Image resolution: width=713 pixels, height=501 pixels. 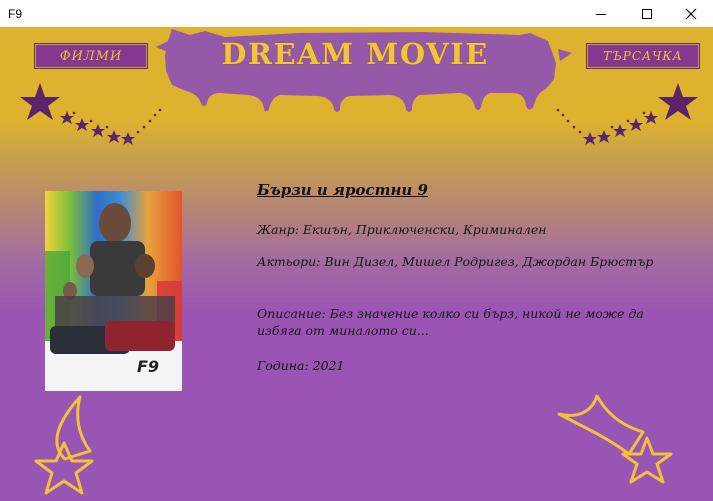 What do you see at coordinates (148, 366) in the screenshot?
I see `poster-logo-text: F9` at bounding box center [148, 366].